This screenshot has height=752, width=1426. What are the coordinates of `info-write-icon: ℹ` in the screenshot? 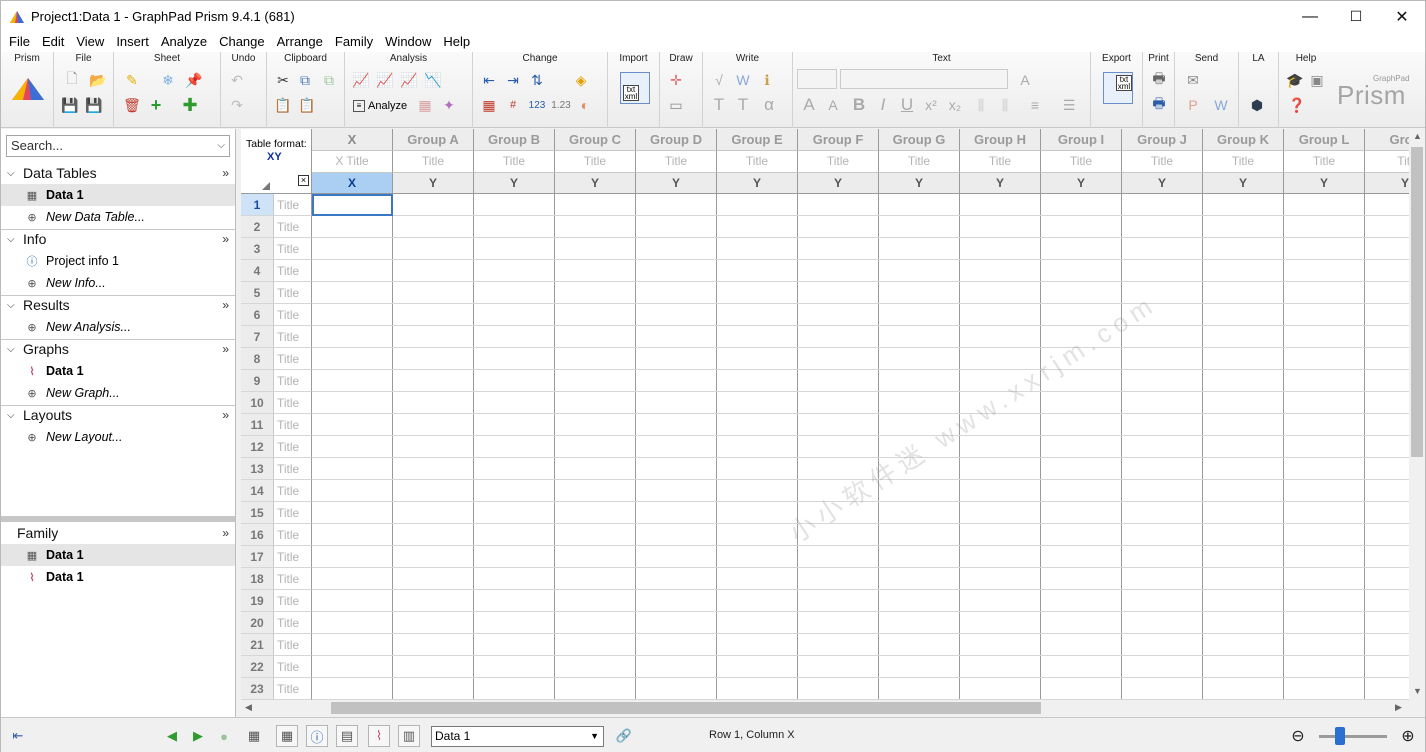 It's located at (767, 80).